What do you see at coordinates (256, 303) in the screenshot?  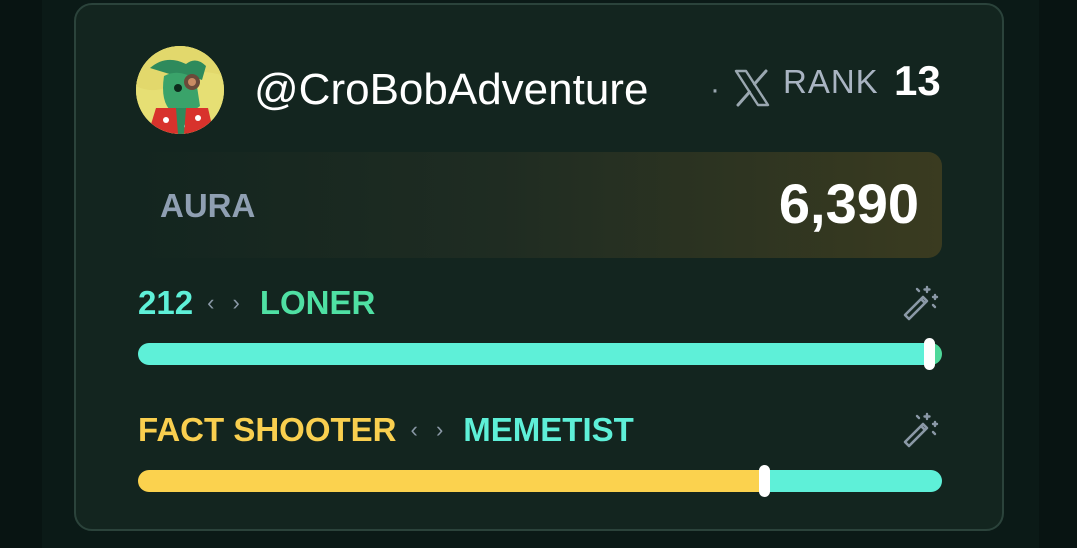 I see `trait-row-1: 212 ‹ › LONER` at bounding box center [256, 303].